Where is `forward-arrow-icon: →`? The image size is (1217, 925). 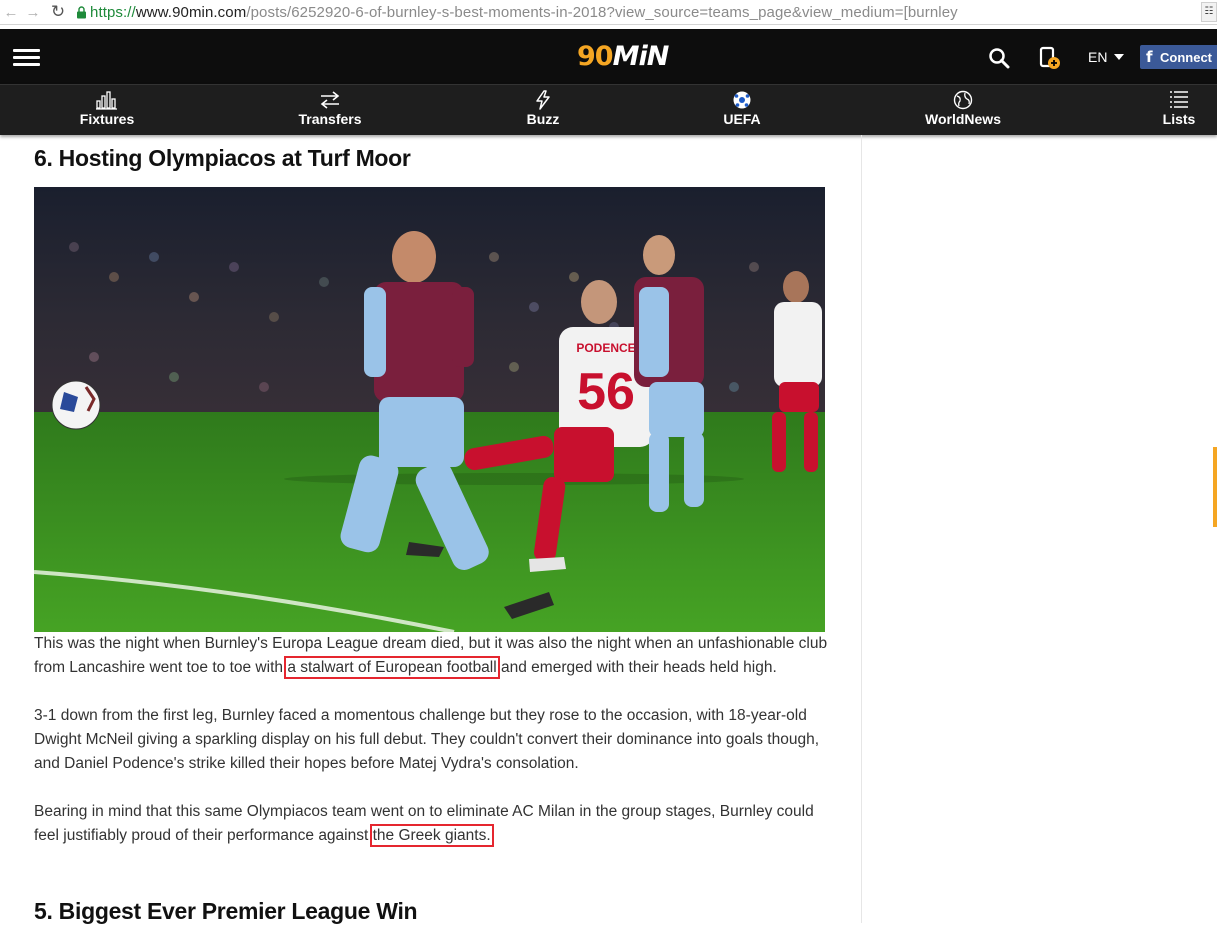
forward-arrow-icon: → is located at coordinates (33, 12).